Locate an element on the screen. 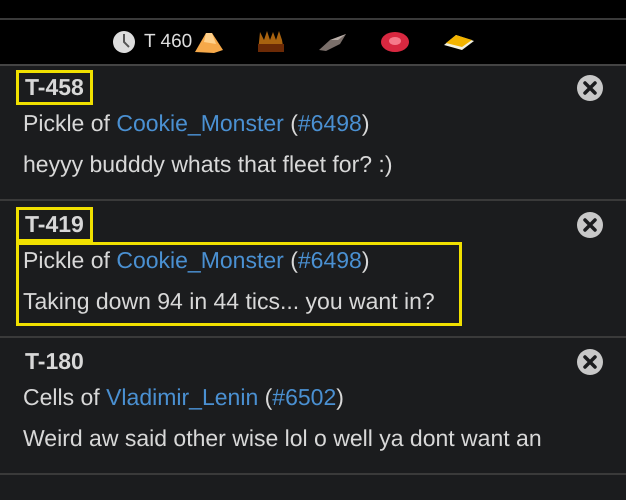 This screenshot has height=500, width=626. clock-icon is located at coordinates (124, 42).